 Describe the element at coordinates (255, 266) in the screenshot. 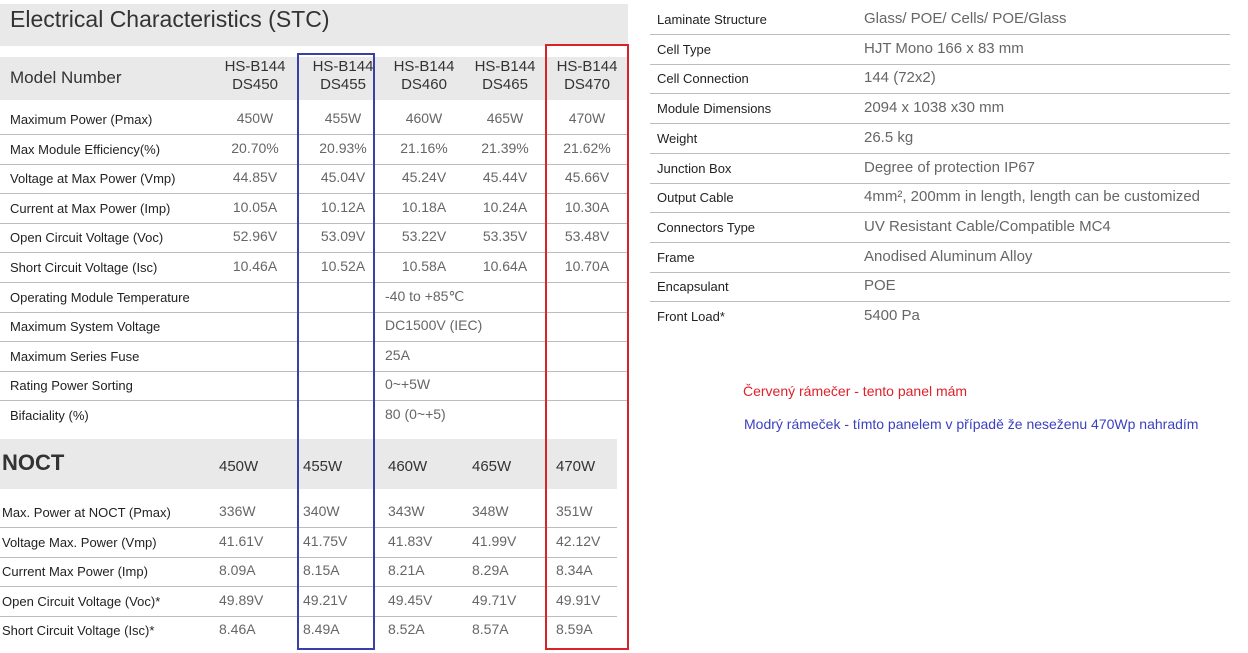

I see `cell-value: 10.46A` at that location.